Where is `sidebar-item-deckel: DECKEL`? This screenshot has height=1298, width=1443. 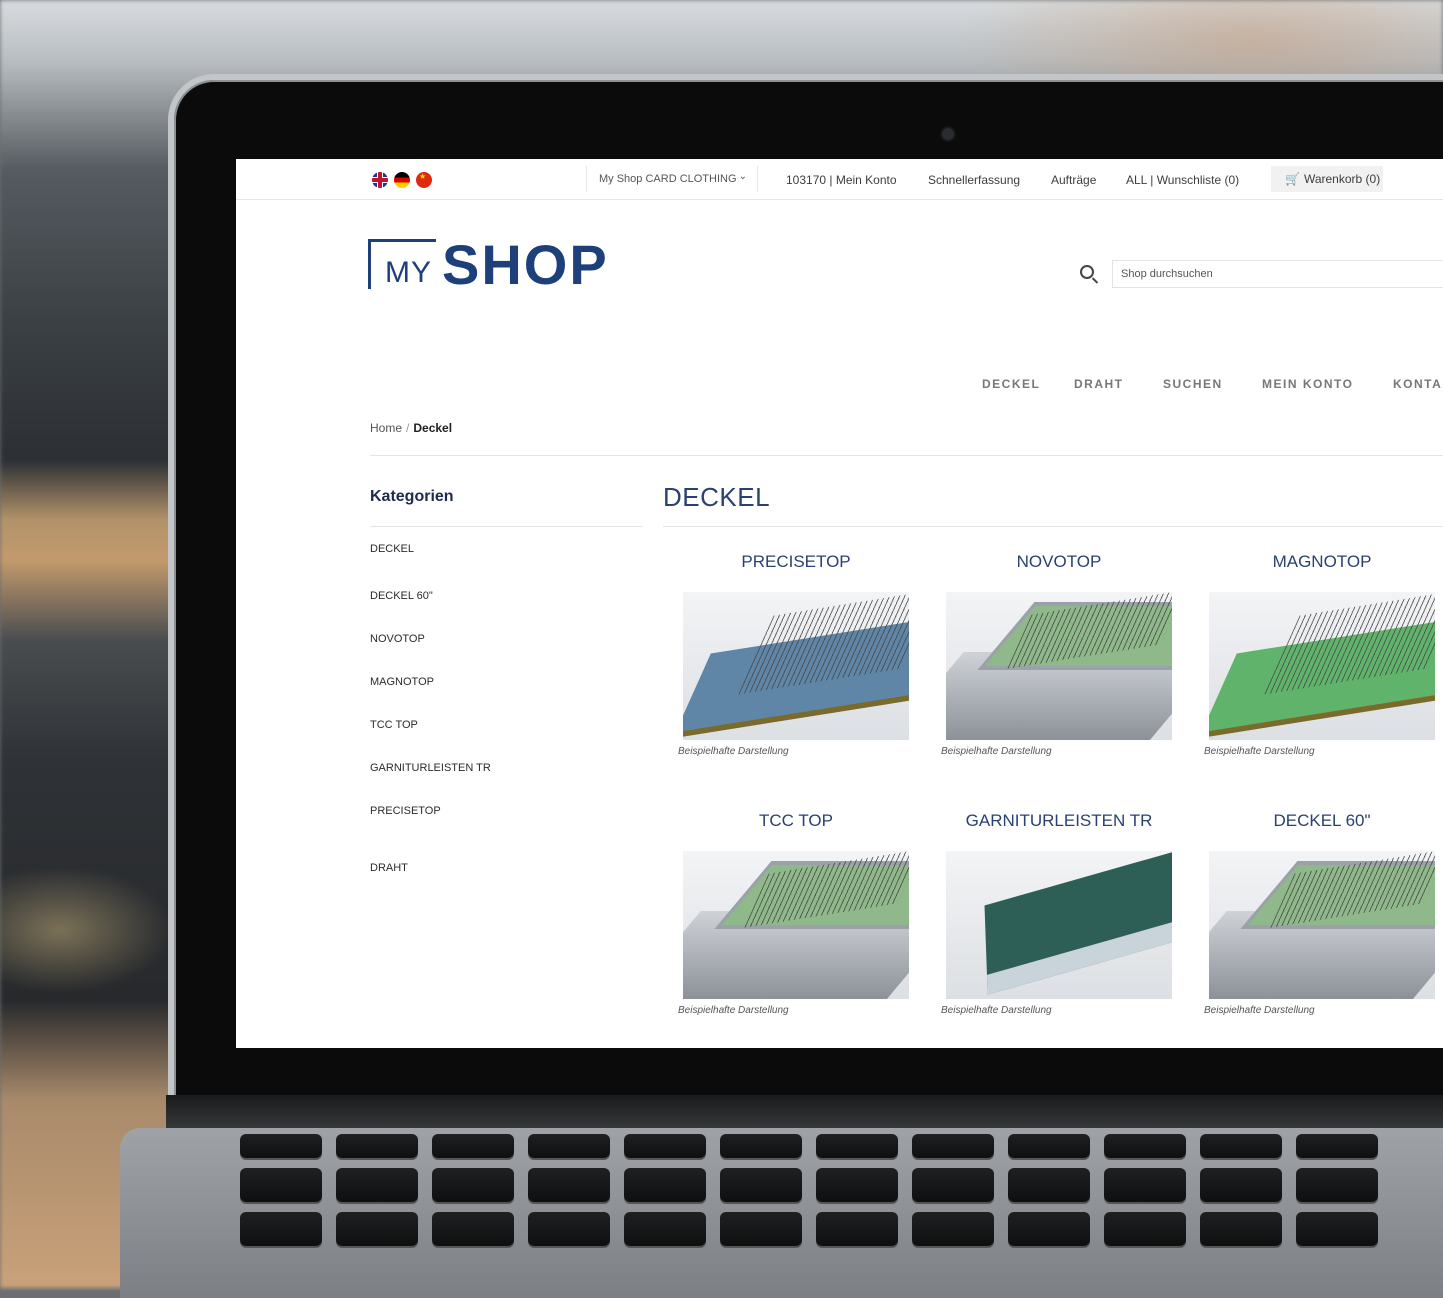 sidebar-item-deckel: DECKEL is located at coordinates (392, 549).